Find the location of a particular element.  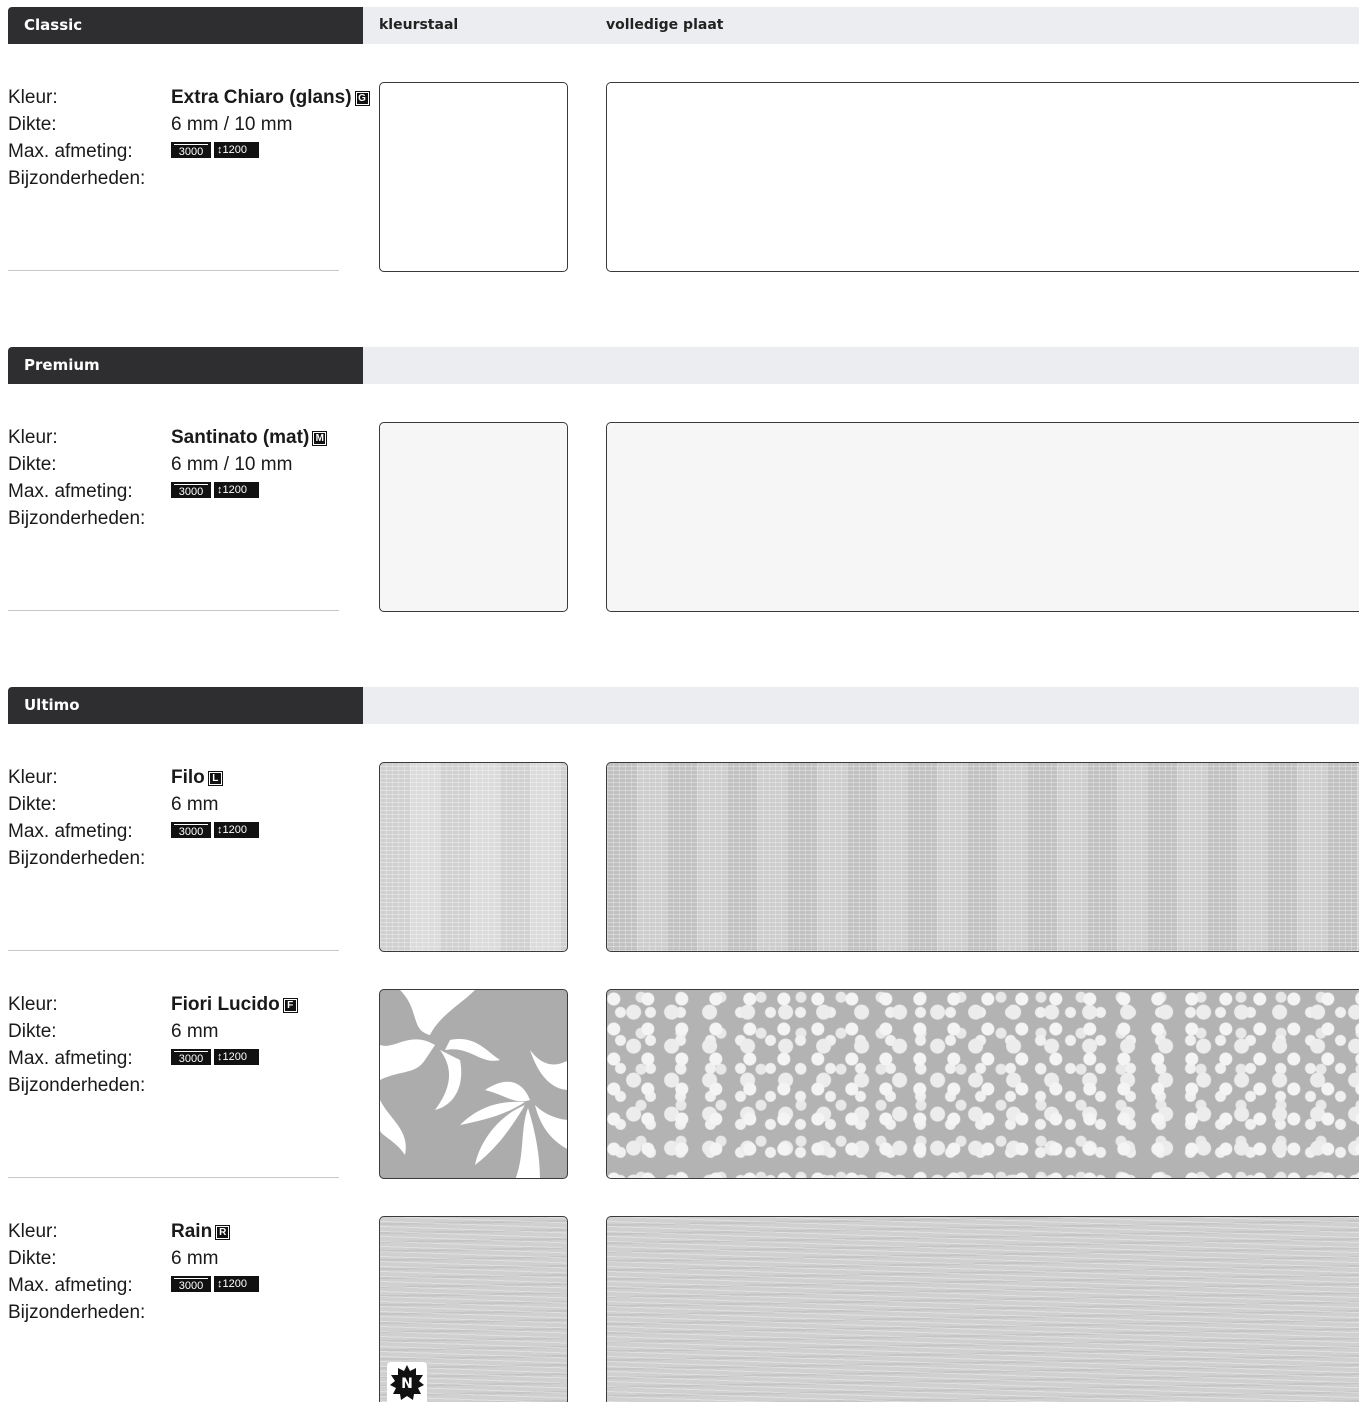

product-name: Rain R is located at coordinates (201, 1231).